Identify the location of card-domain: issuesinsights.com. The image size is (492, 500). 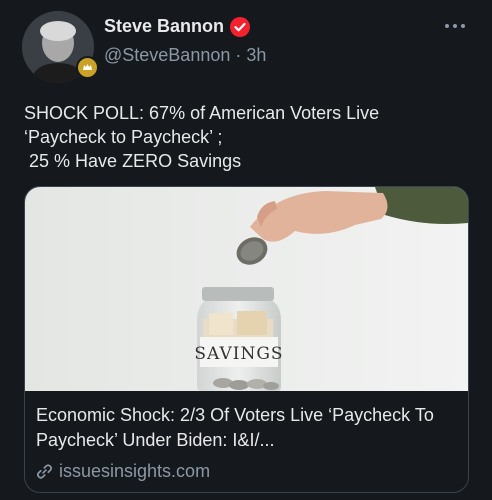
(134, 471).